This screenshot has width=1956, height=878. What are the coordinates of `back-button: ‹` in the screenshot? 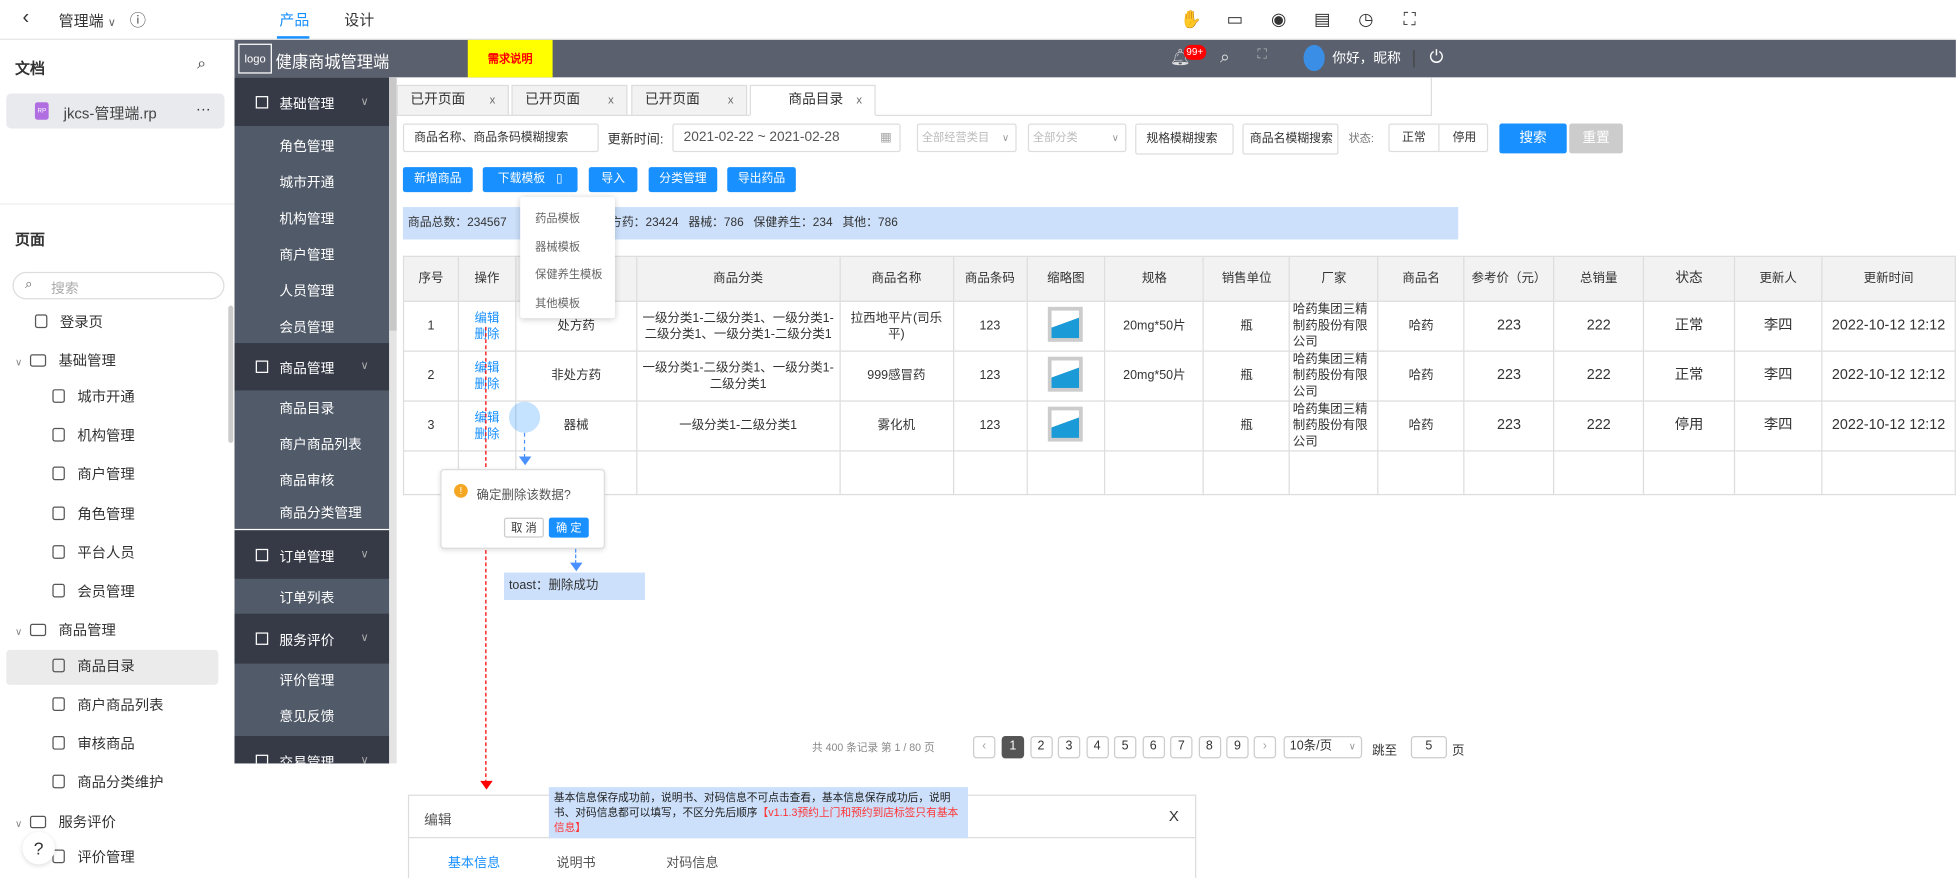 It's located at (25, 18).